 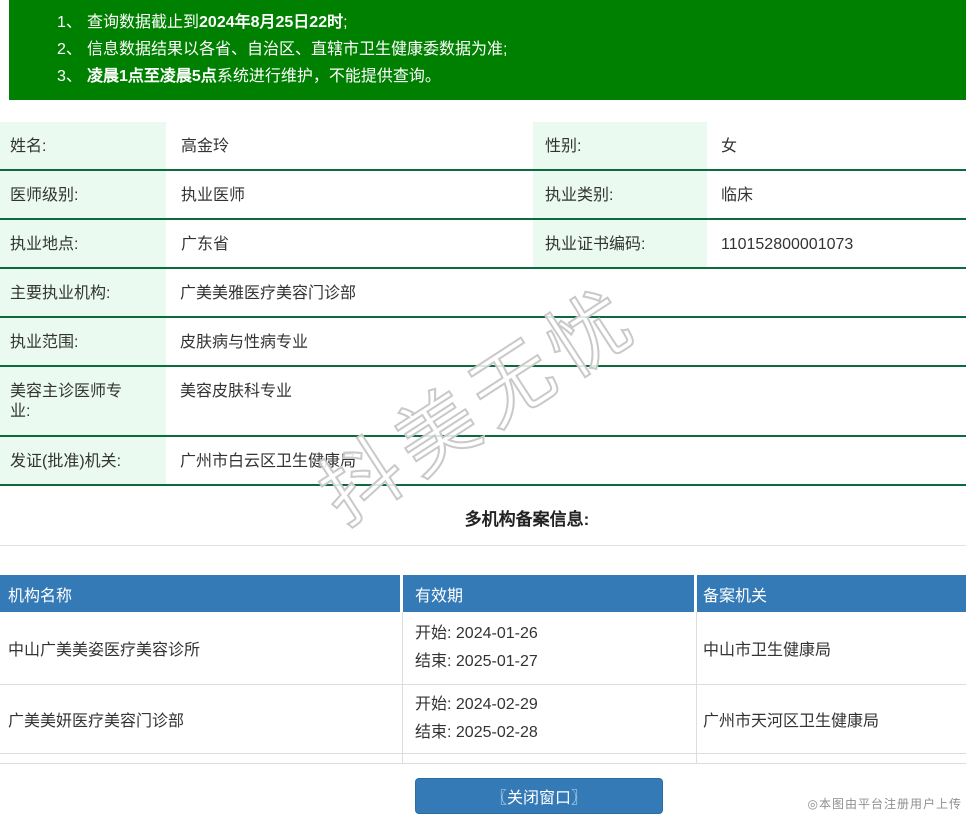 I want to click on validity-end: 结束: 2025-02-28, so click(x=476, y=732).